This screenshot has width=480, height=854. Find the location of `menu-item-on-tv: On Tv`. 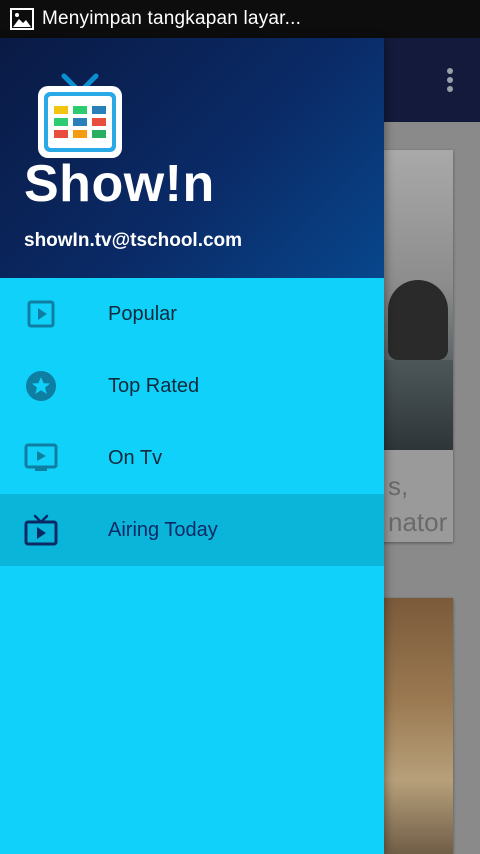

menu-item-on-tv: On Tv is located at coordinates (192, 458).